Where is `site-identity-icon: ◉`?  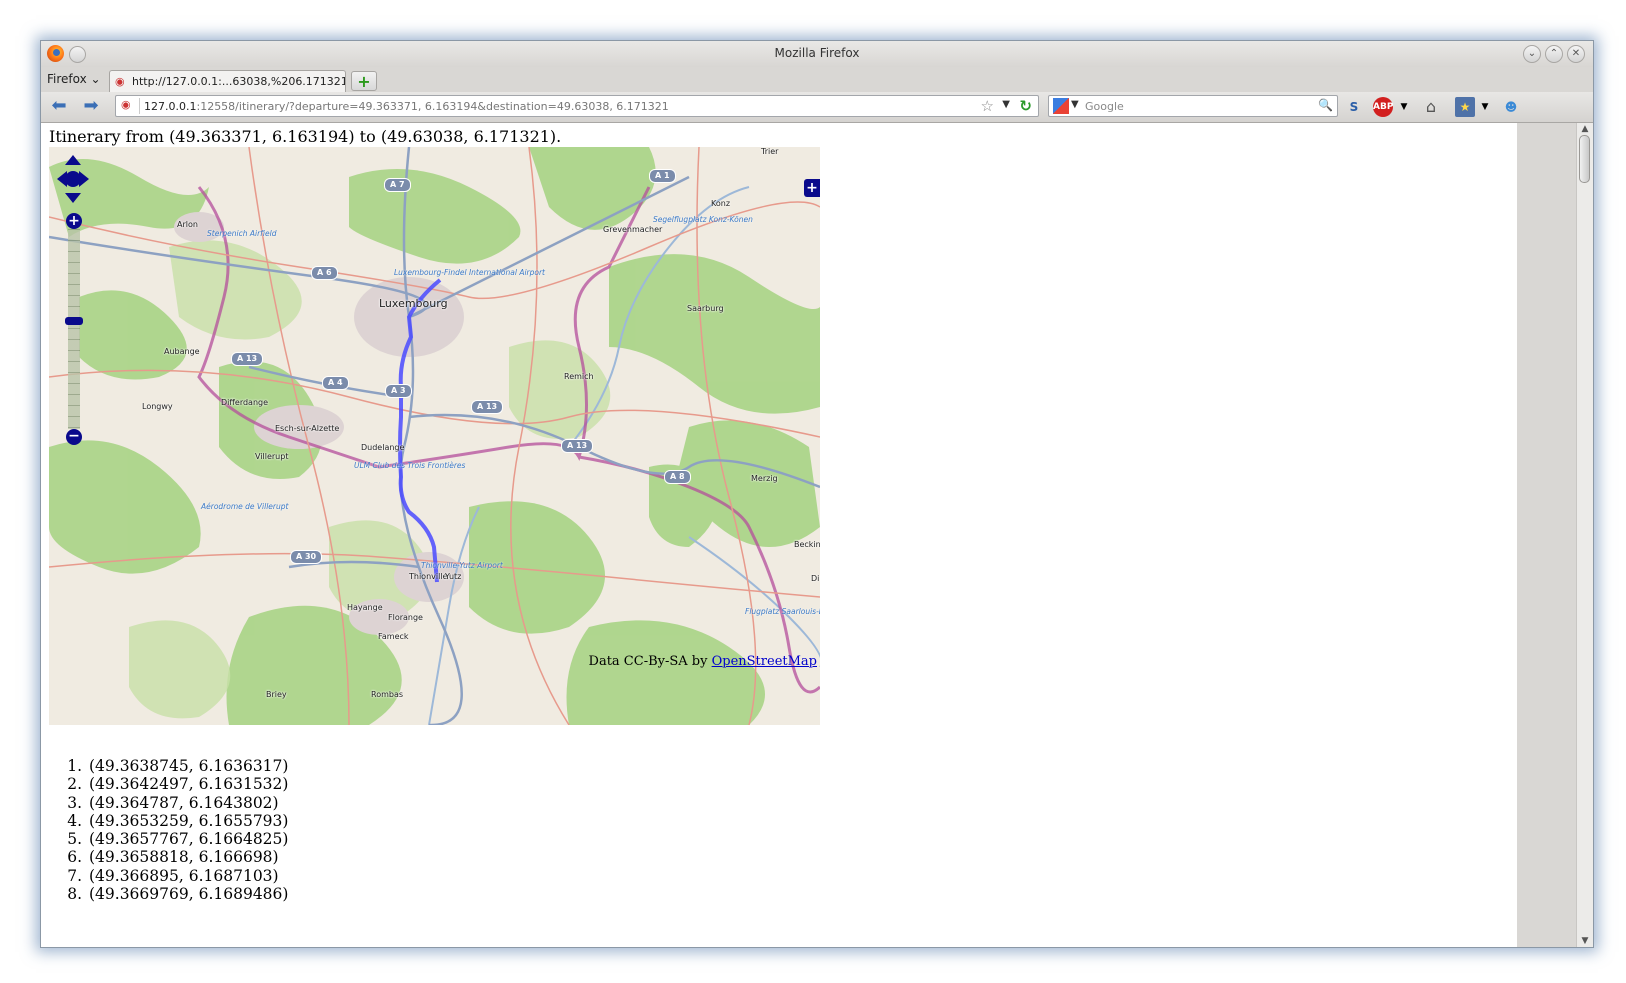 site-identity-icon: ◉ is located at coordinates (130, 106).